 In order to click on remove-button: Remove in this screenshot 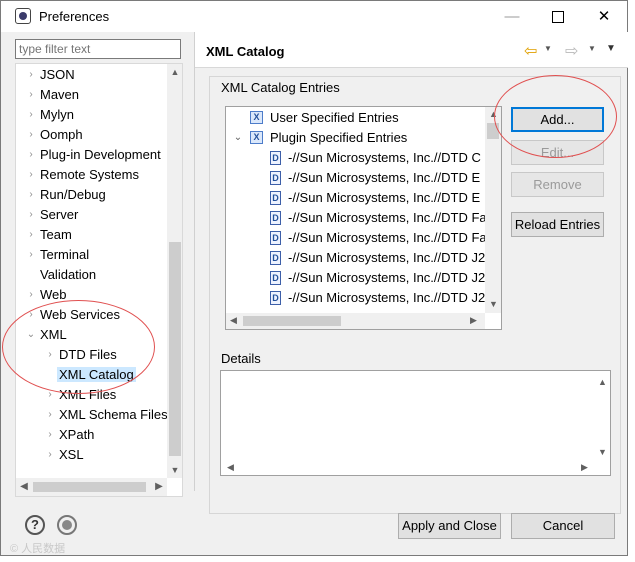, I will do `click(557, 184)`.